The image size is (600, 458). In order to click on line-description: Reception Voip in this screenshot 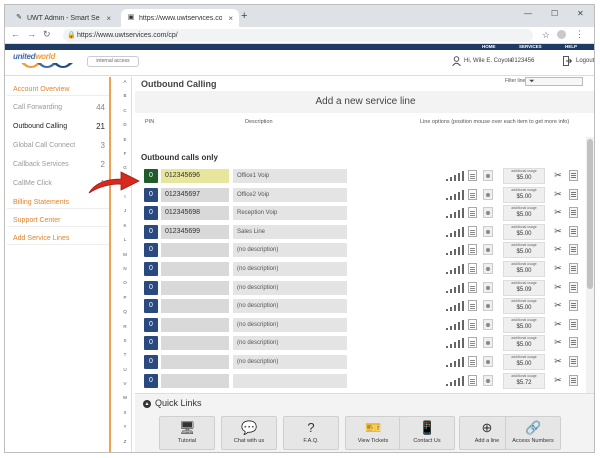, I will do `click(290, 213)`.